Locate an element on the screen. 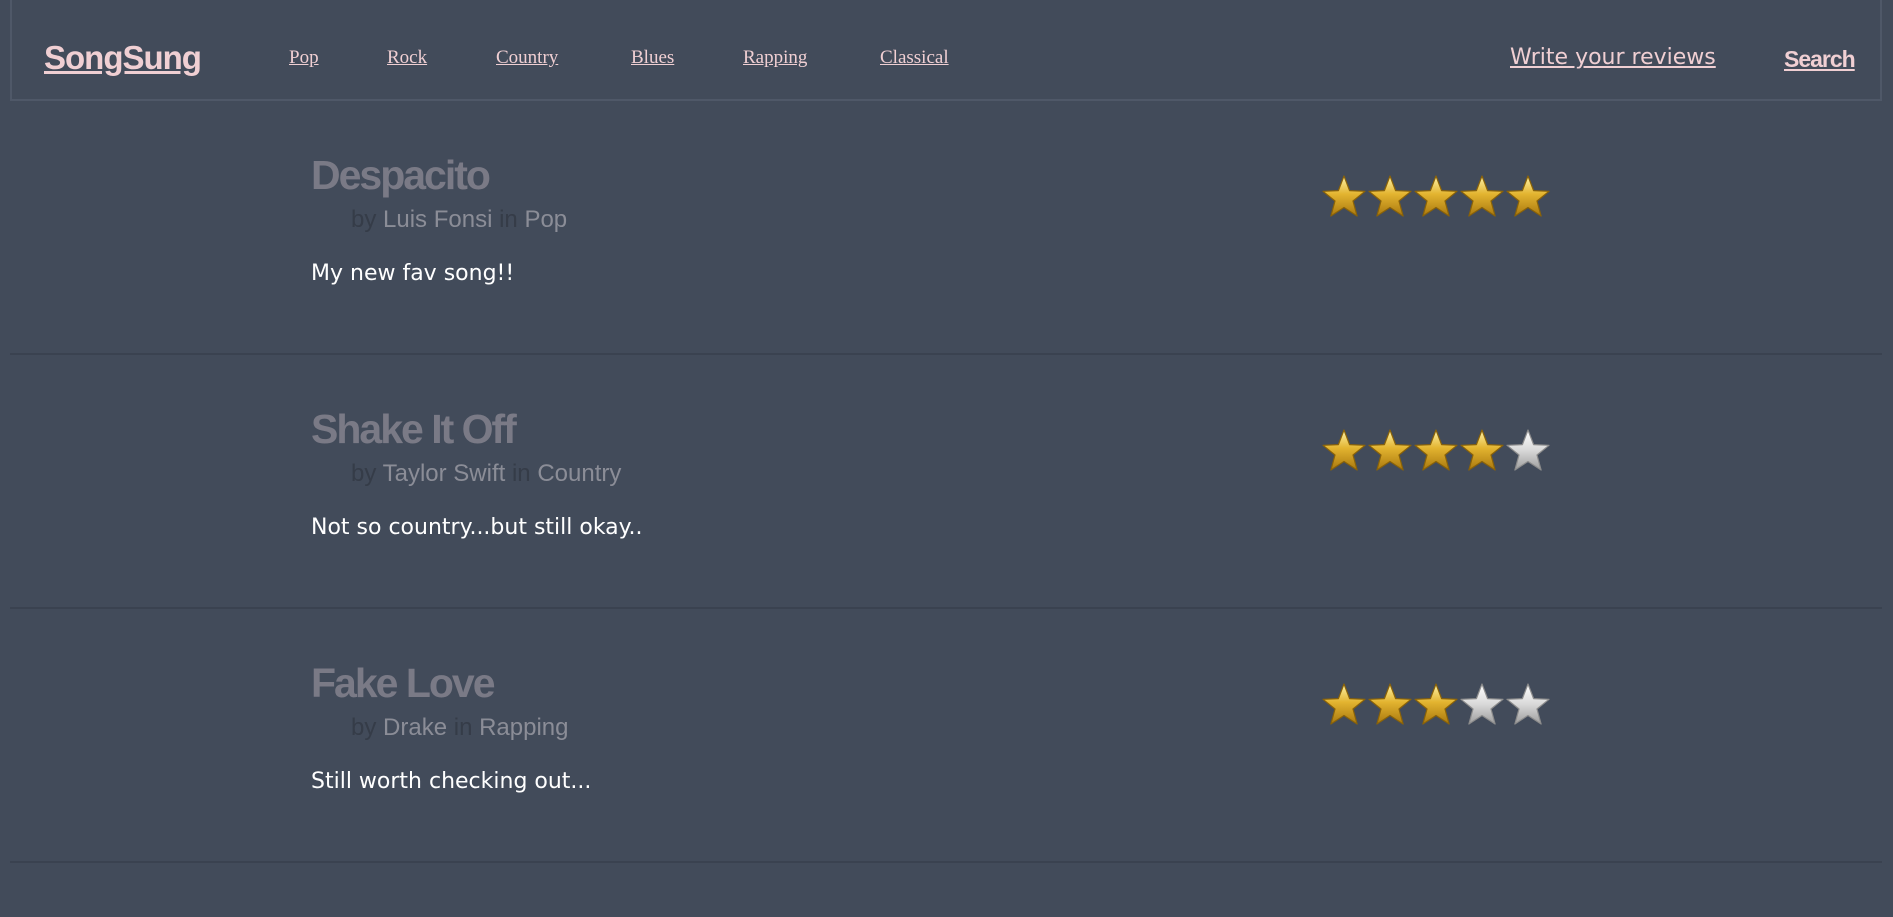 The width and height of the screenshot is (1893, 917). song-meta: by Drake in Rapping is located at coordinates (460, 728).